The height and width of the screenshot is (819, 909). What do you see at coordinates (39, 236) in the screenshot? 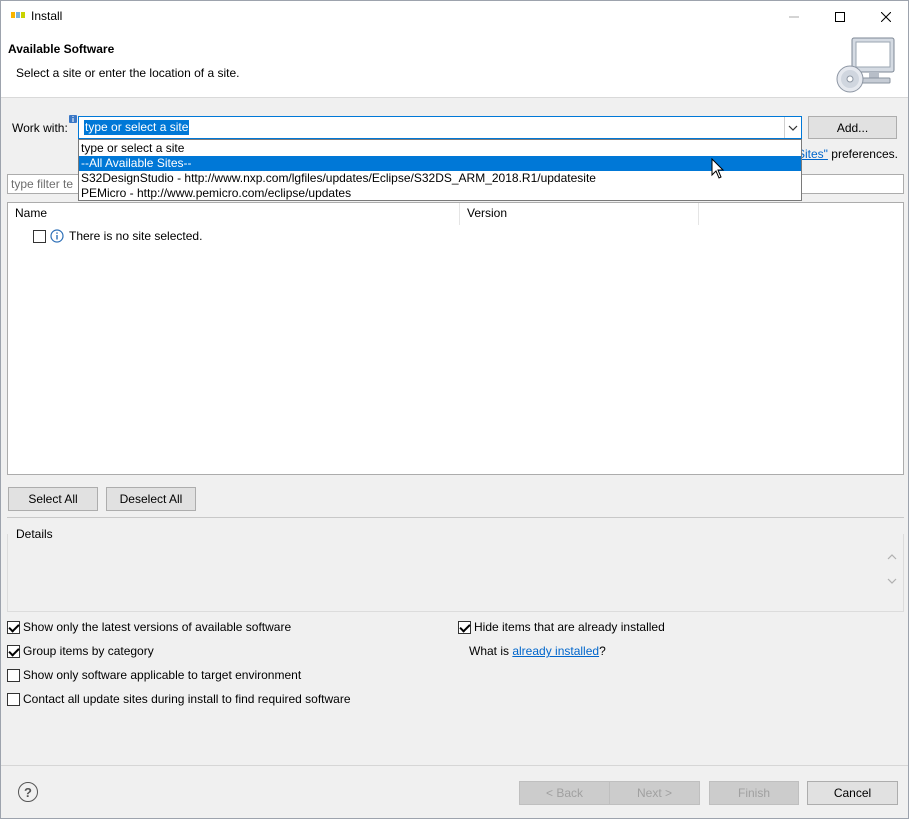
I see `row-checkbox` at bounding box center [39, 236].